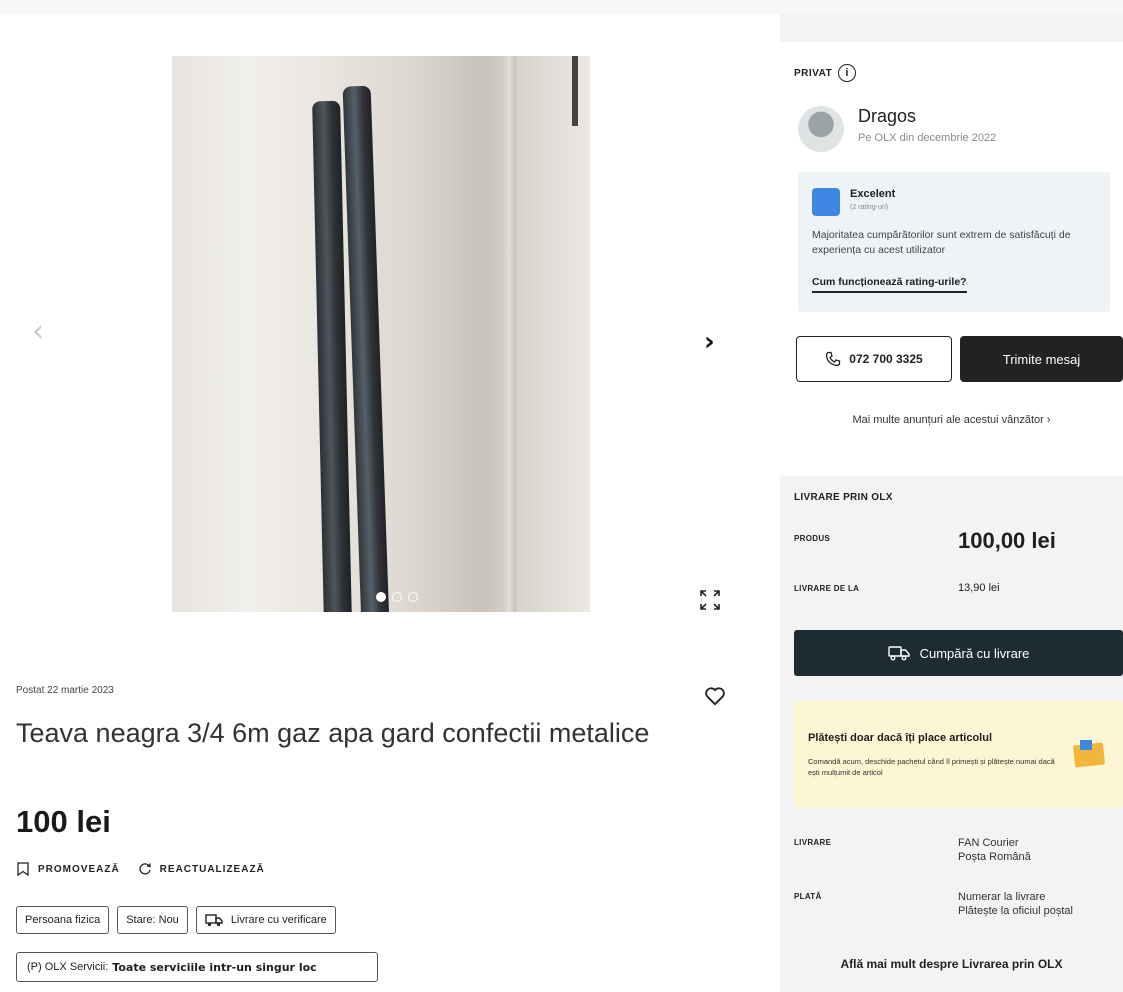 The image size is (1123, 992). What do you see at coordinates (827, 588) in the screenshot?
I see `delivery-from-label: LIVRARE DE LA` at bounding box center [827, 588].